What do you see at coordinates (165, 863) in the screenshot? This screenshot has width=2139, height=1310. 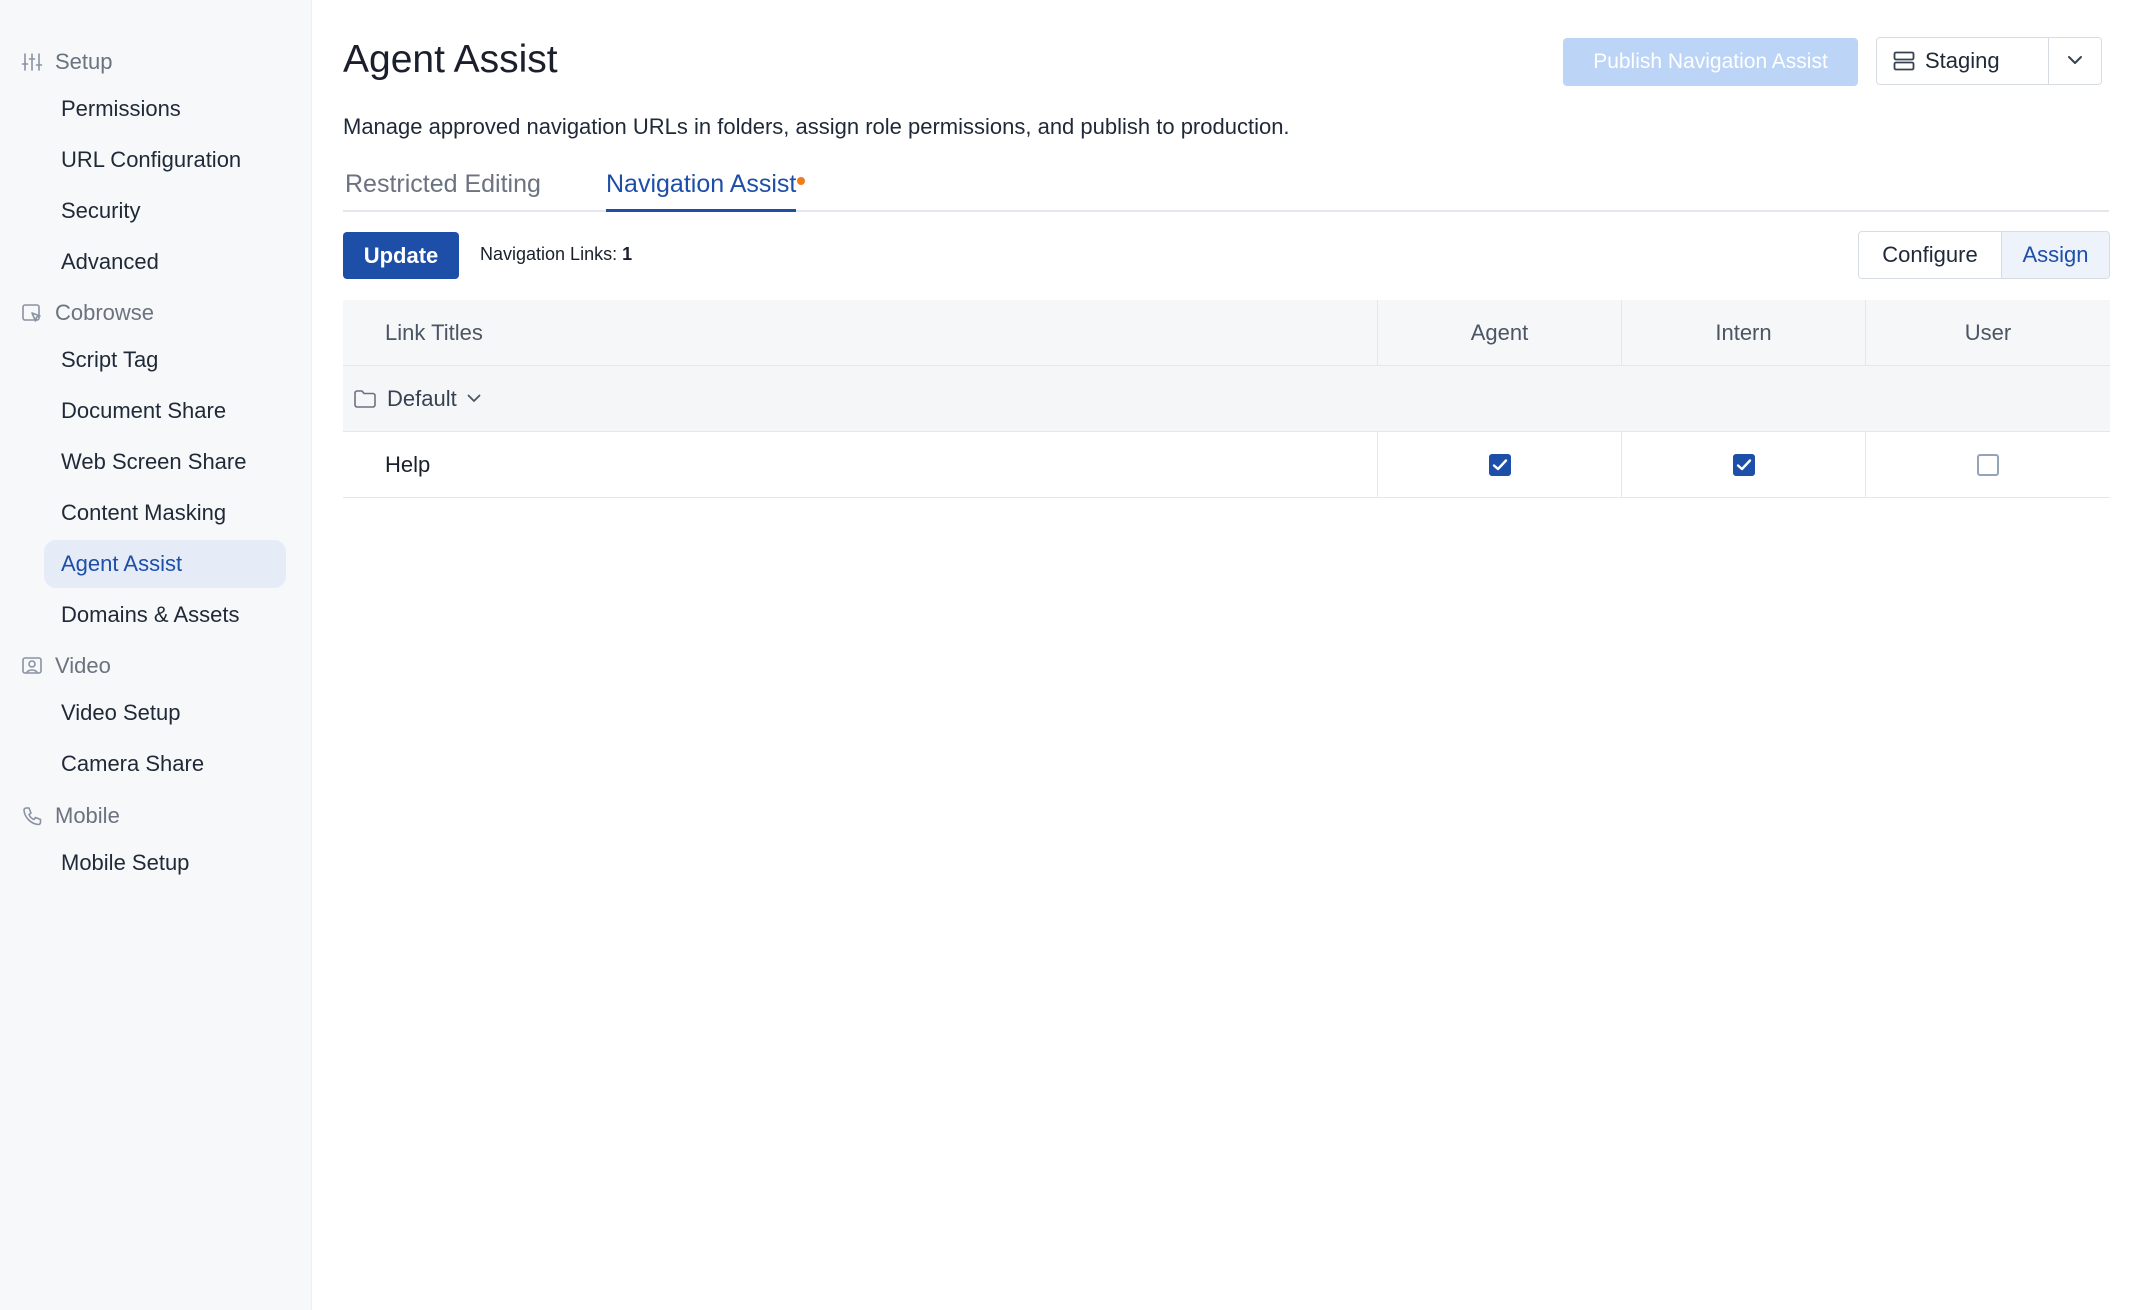 I see `sidebar-item-mobile-setup: Mobile Setup` at bounding box center [165, 863].